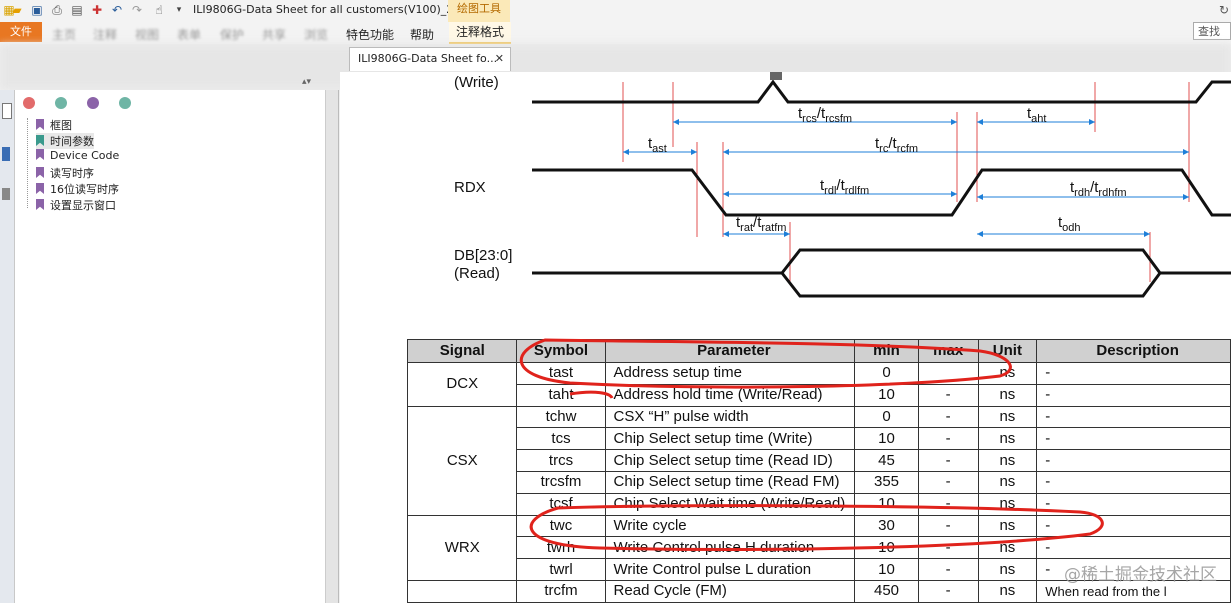 Image resolution: width=1231 pixels, height=603 pixels. I want to click on search-input: 查找, so click(1212, 31).